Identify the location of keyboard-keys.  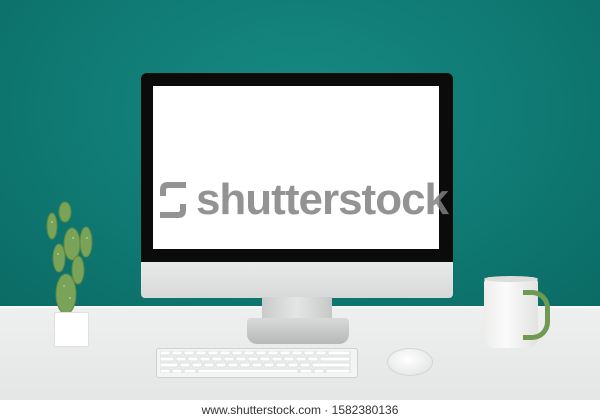
(255, 362).